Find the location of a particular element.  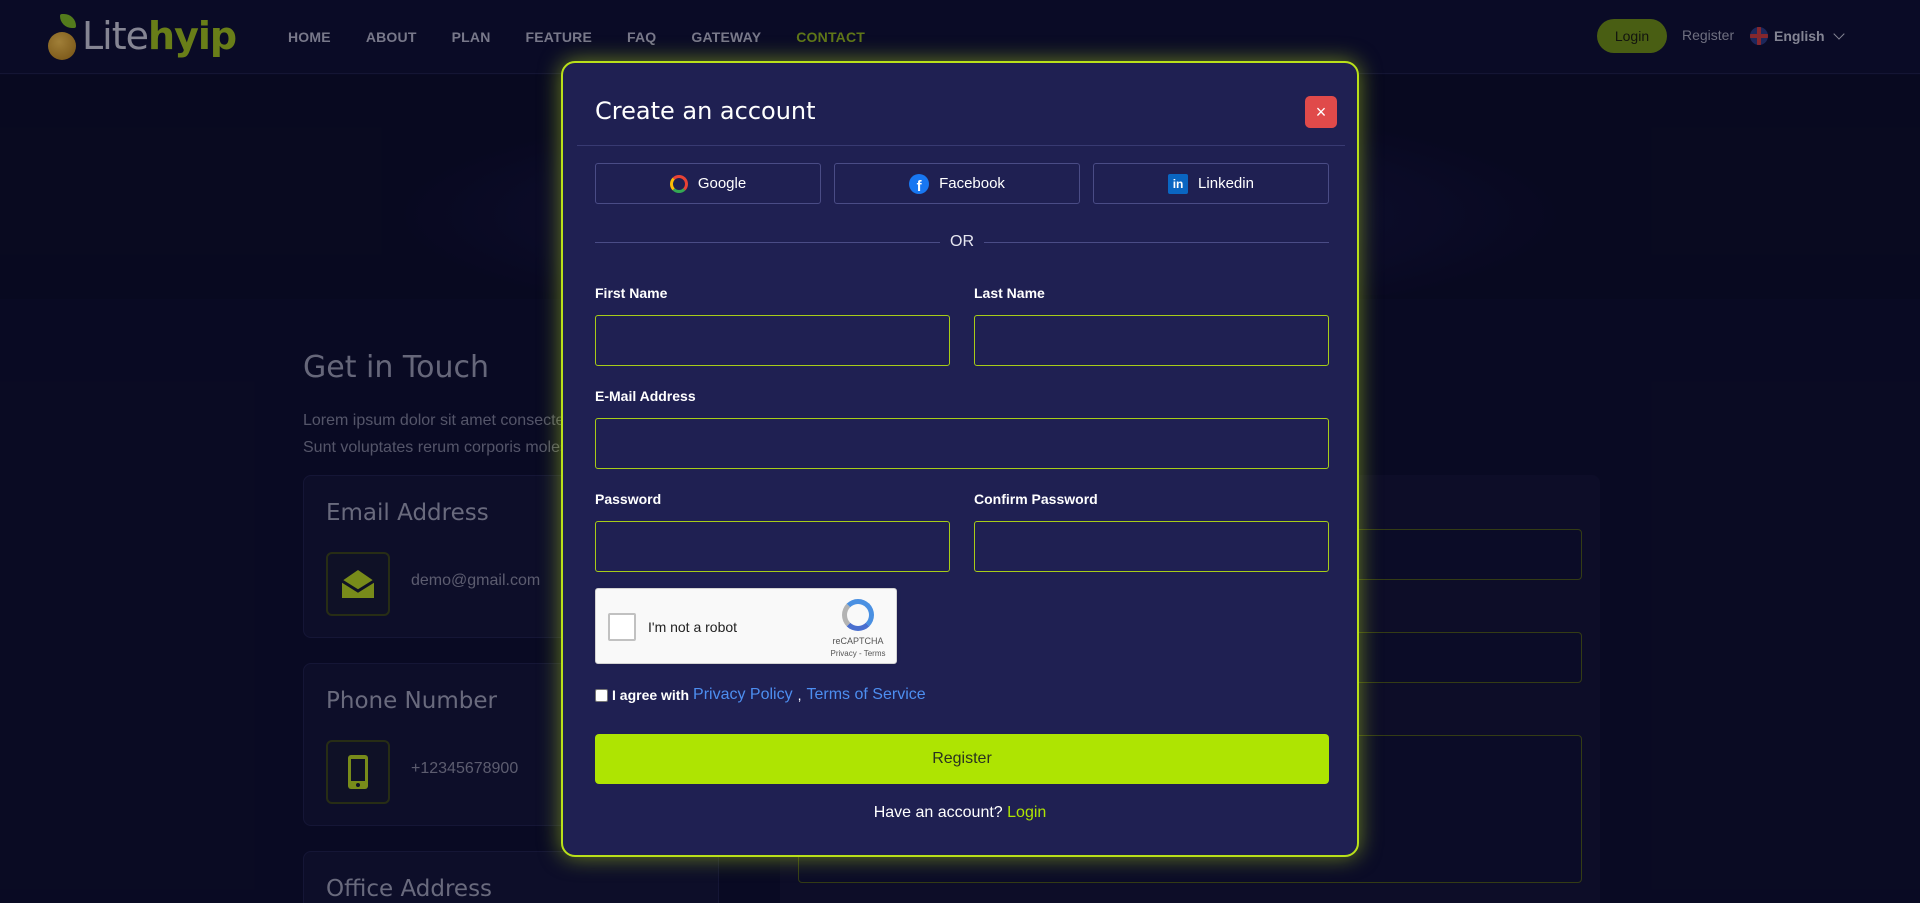

confirm-password-label: Confirm Password is located at coordinates (1036, 499).